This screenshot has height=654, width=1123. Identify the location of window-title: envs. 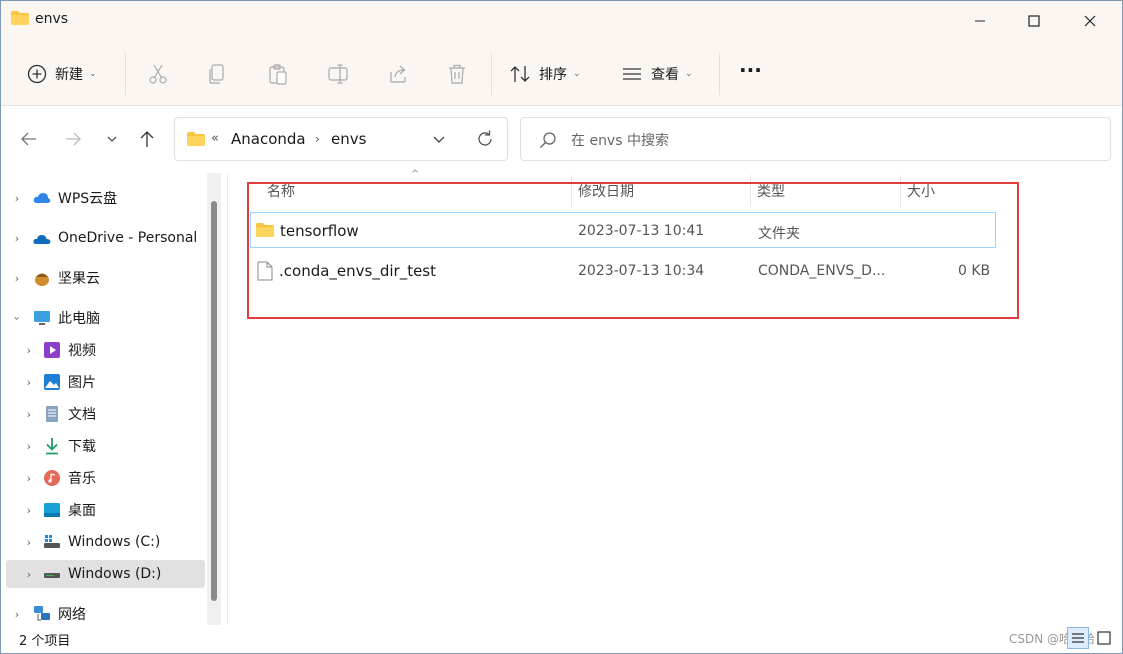
(52, 19).